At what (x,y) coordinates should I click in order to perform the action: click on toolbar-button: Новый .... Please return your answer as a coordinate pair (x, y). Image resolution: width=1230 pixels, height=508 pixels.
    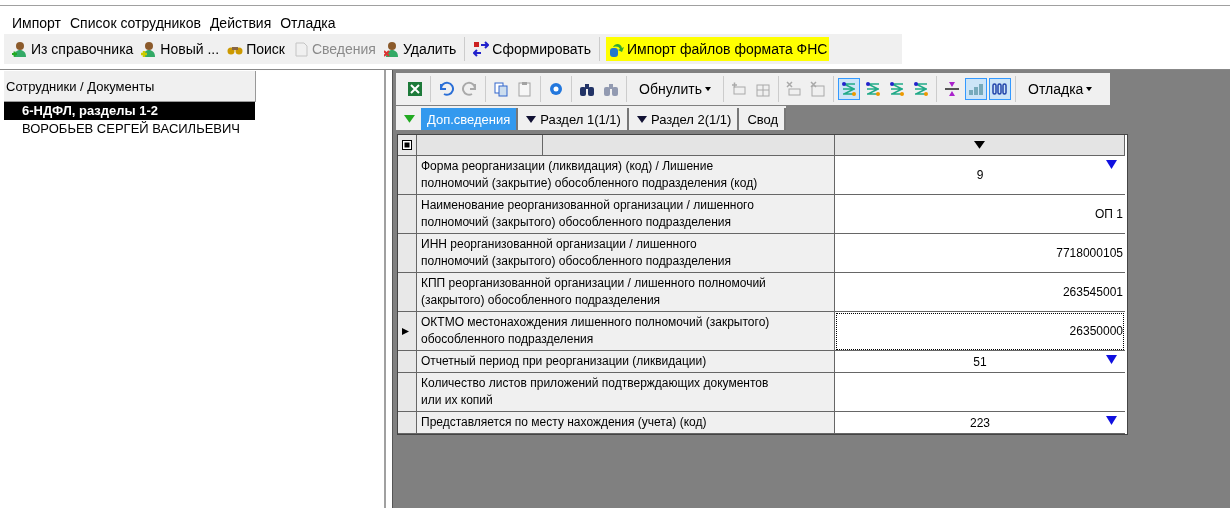
    Looking at the image, I should click on (180, 49).